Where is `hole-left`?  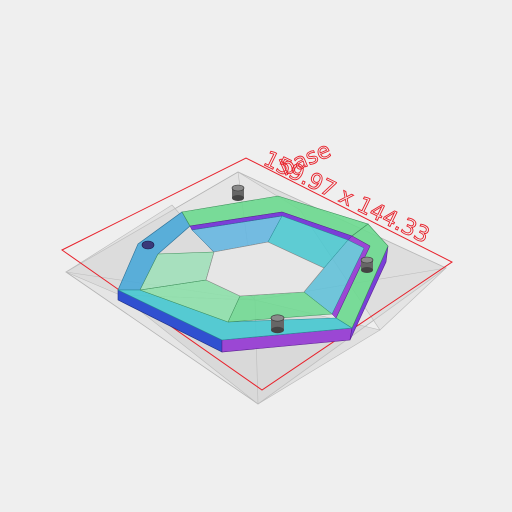 hole-left is located at coordinates (148, 245).